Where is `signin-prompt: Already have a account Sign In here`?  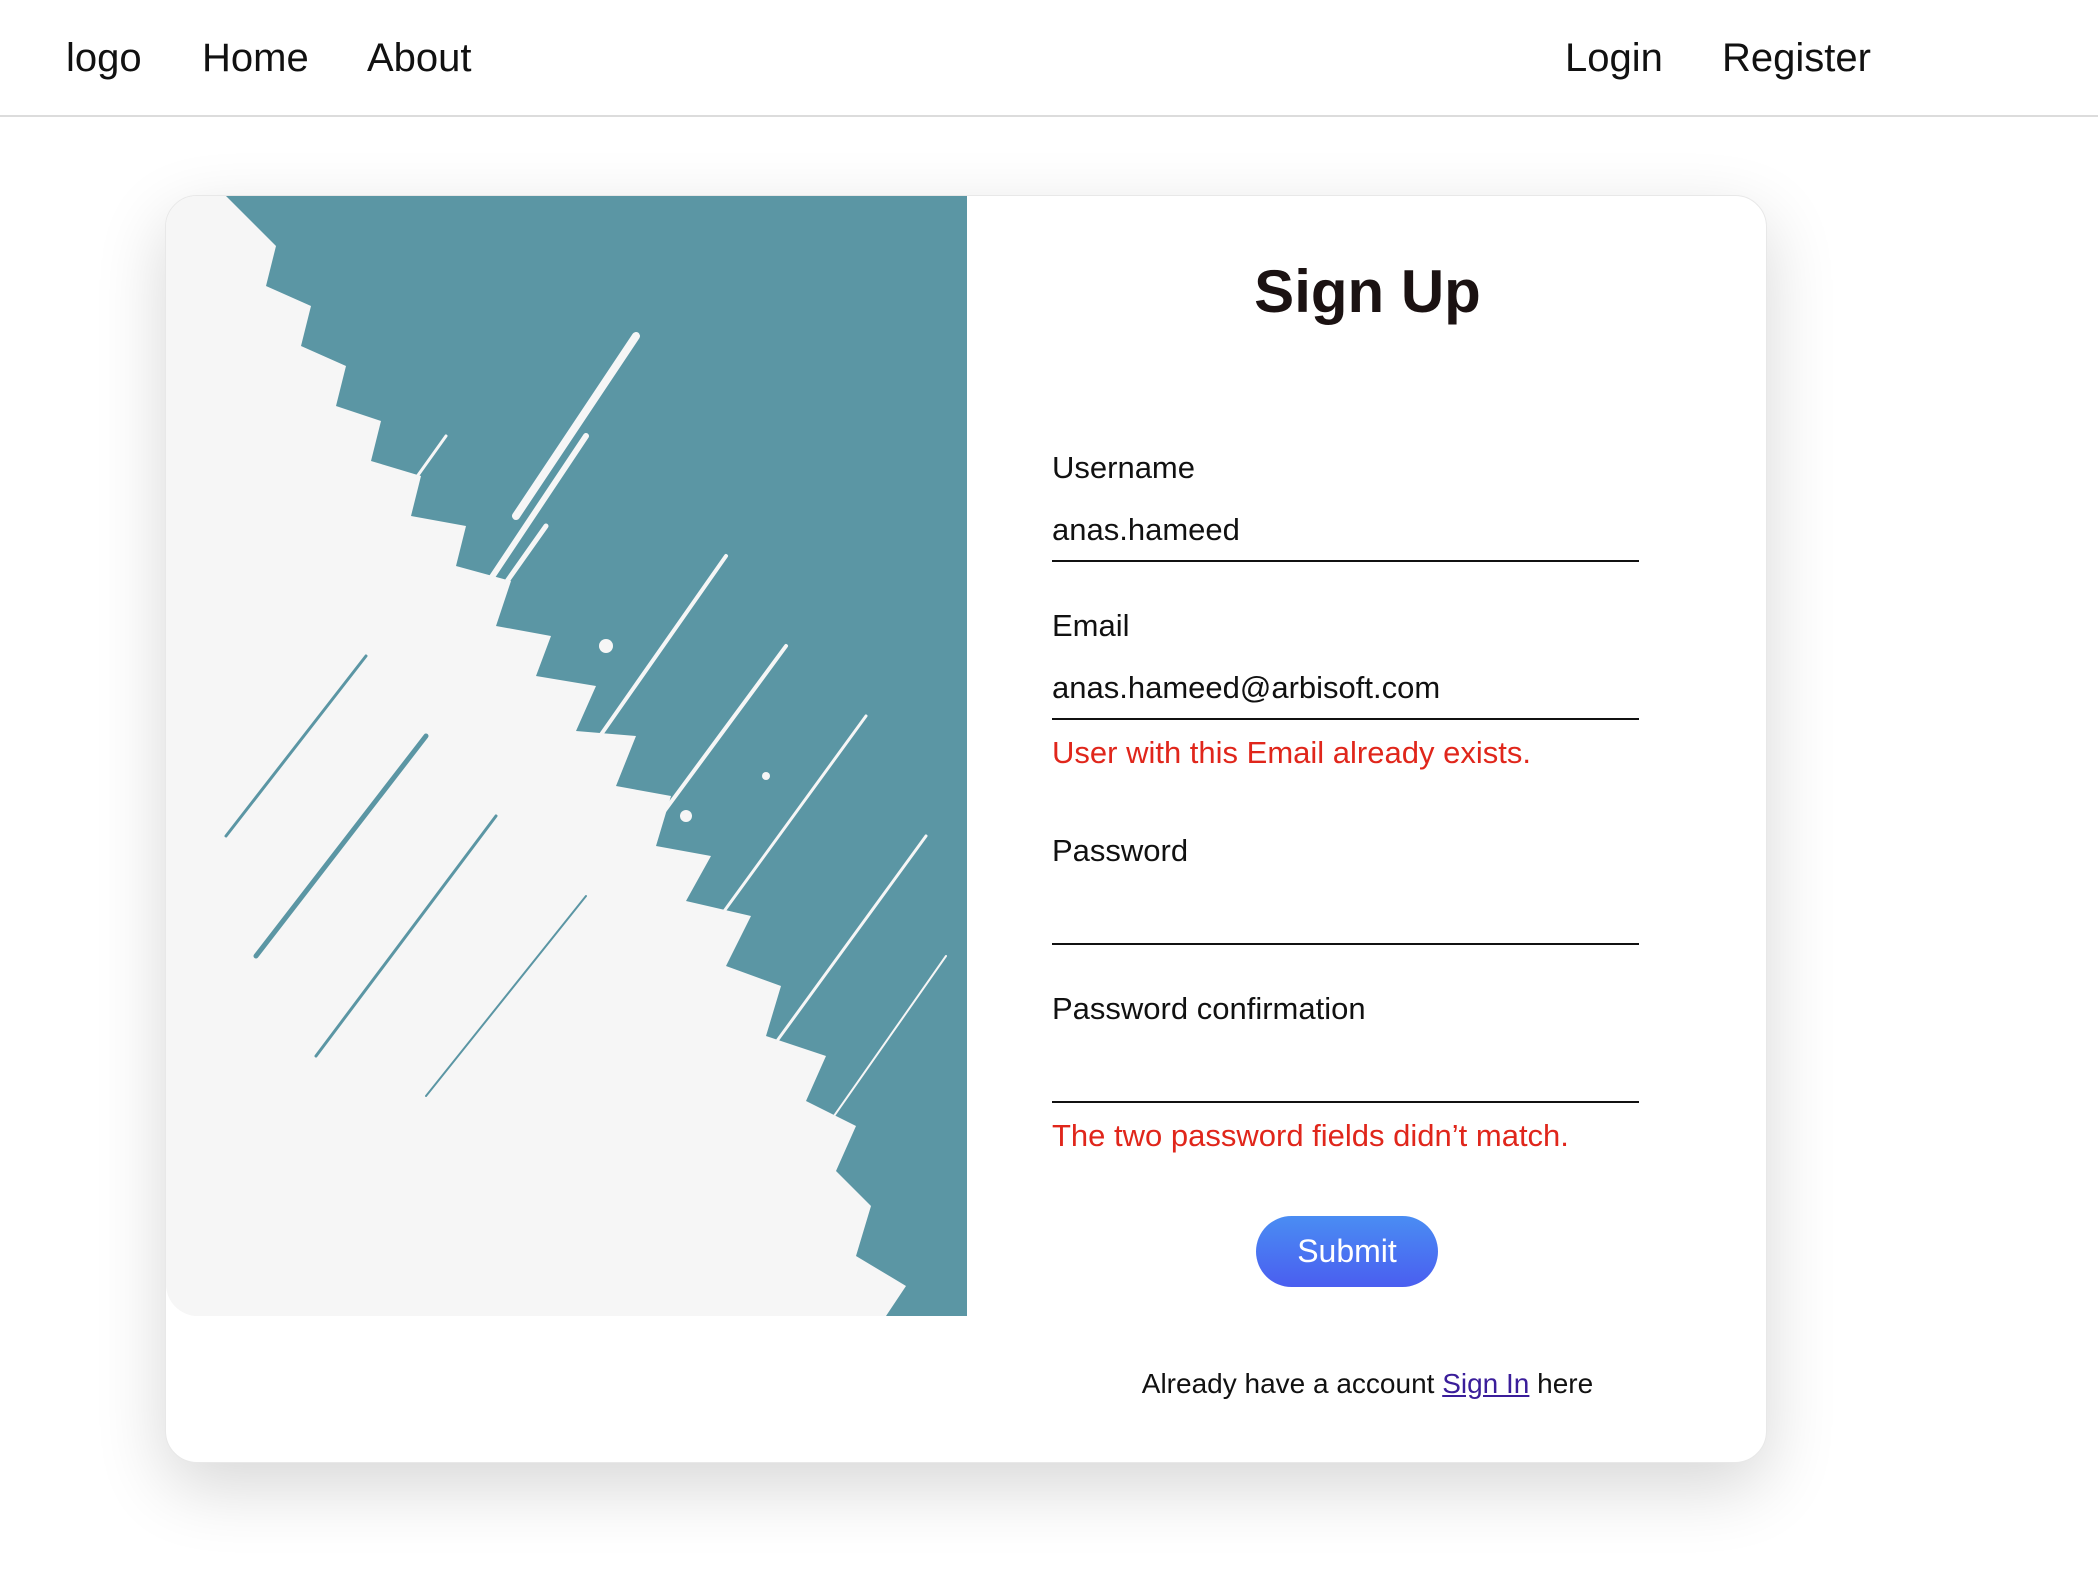
signin-prompt: Already have a account Sign In here is located at coordinates (1366, 1384).